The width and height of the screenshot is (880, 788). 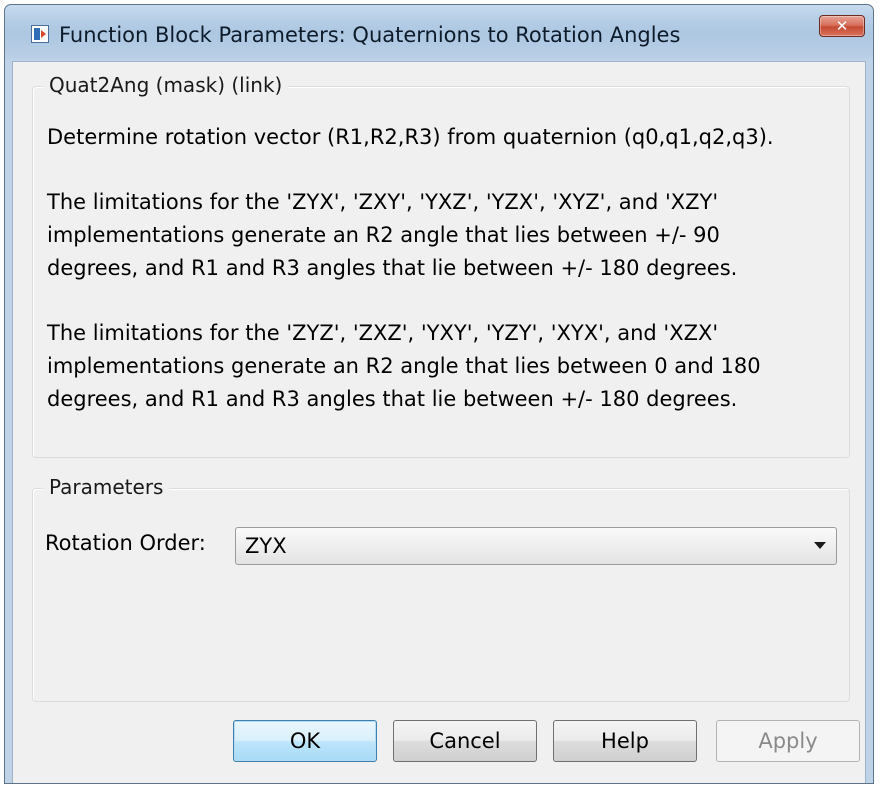 What do you see at coordinates (788, 741) in the screenshot?
I see `apply-button: Apply` at bounding box center [788, 741].